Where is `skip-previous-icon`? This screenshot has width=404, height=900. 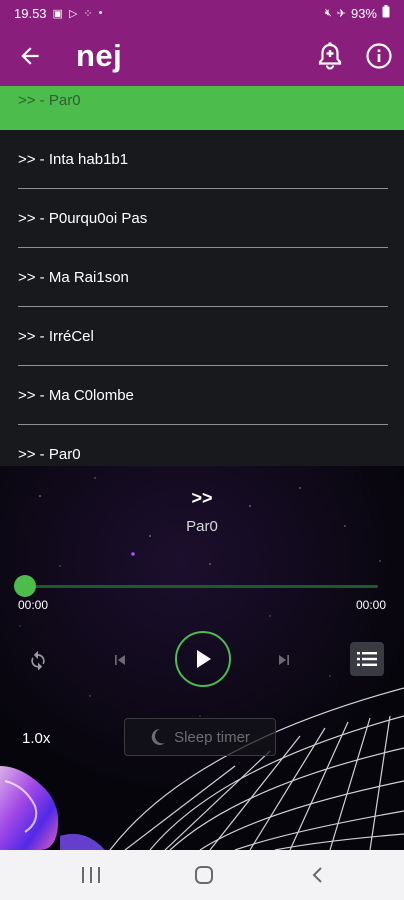
skip-previous-icon is located at coordinates (120, 660).